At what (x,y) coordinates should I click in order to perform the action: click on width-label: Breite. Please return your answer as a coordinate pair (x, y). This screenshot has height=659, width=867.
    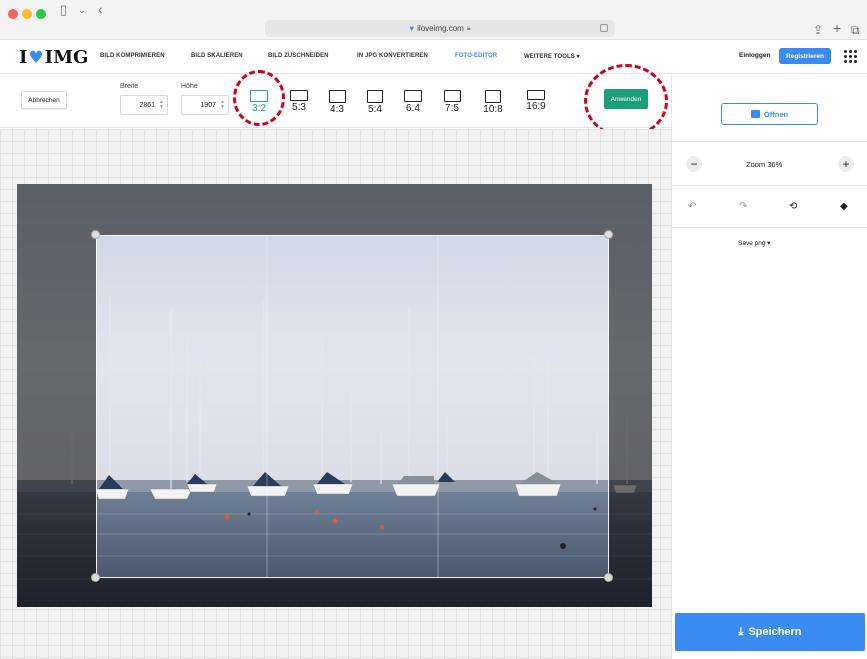
    Looking at the image, I should click on (129, 86).